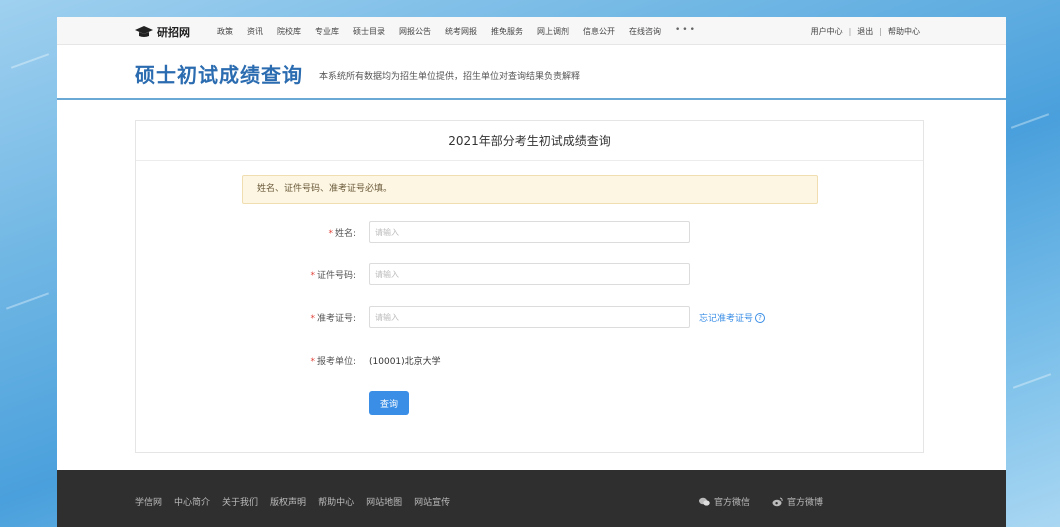  Describe the element at coordinates (461, 31) in the screenshot. I see `nav-item-unified-registration: 统考网报` at that location.